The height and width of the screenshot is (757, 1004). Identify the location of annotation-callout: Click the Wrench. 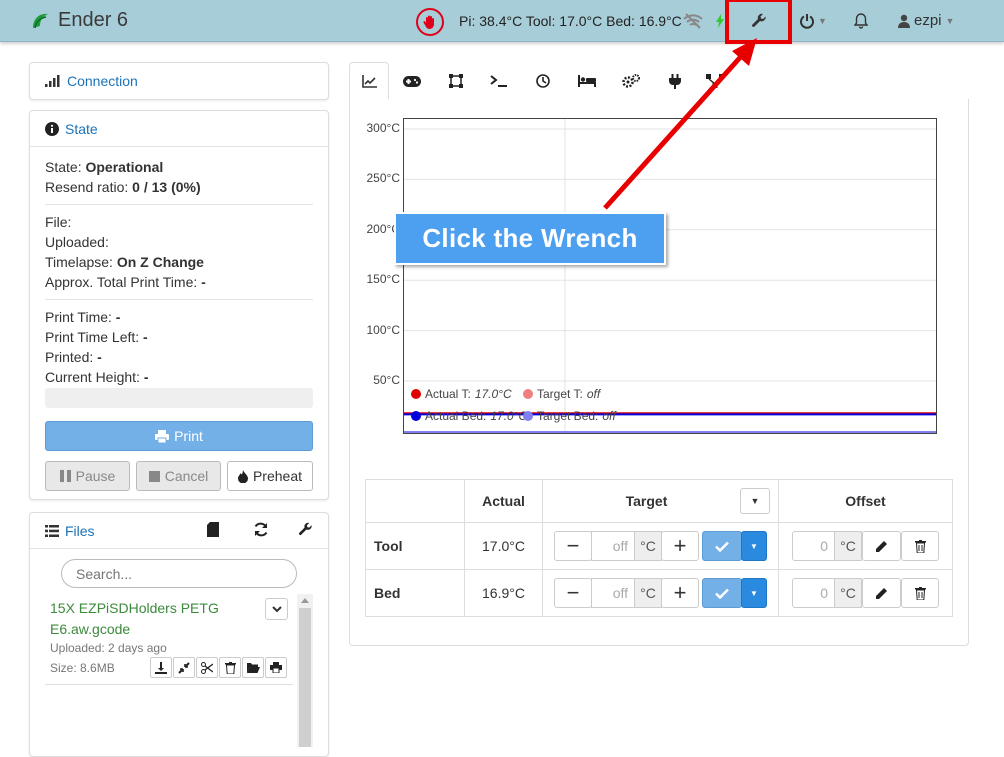
(530, 238).